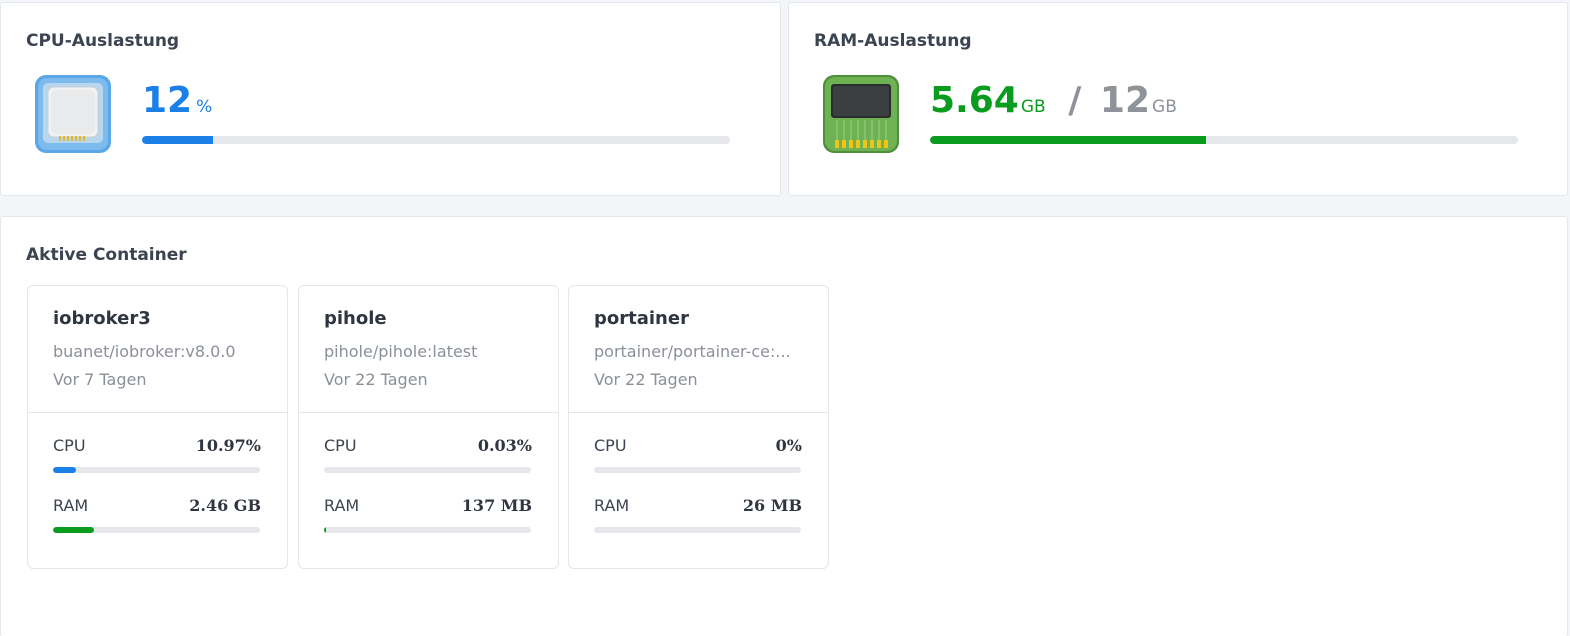  I want to click on cpu-usage-bar, so click(436, 140).